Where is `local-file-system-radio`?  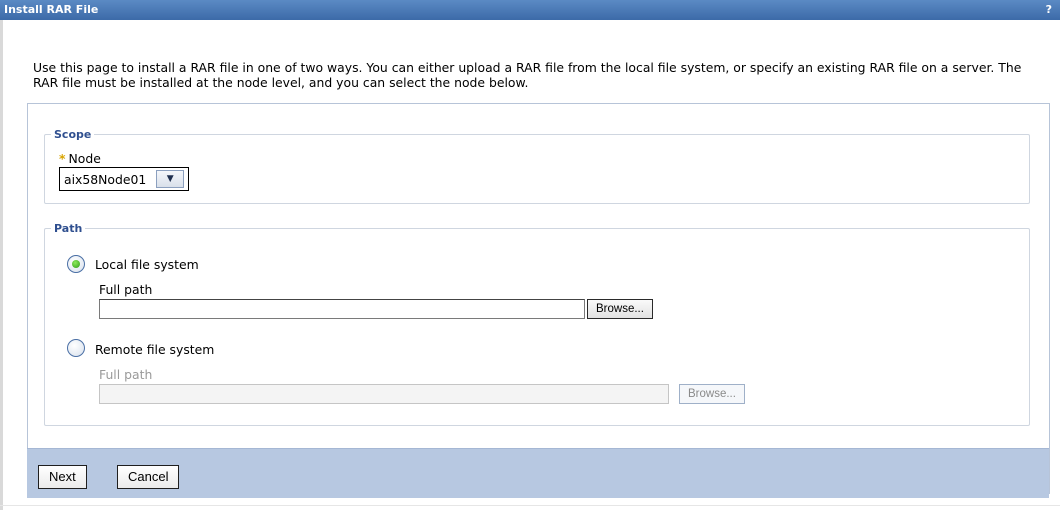
local-file-system-radio is located at coordinates (76, 264).